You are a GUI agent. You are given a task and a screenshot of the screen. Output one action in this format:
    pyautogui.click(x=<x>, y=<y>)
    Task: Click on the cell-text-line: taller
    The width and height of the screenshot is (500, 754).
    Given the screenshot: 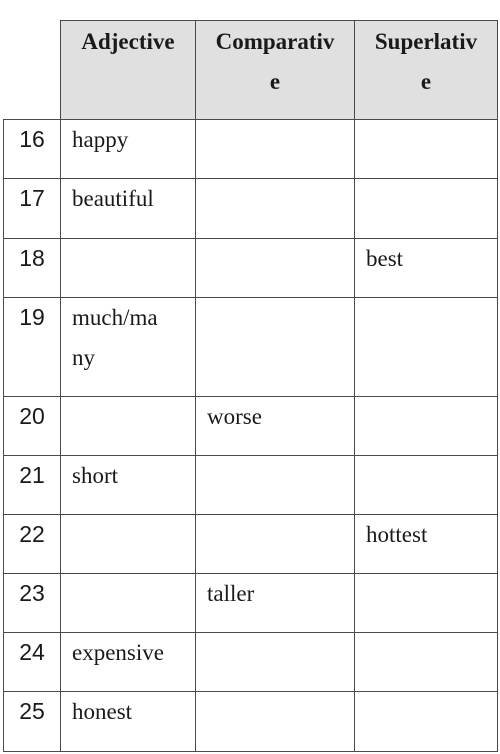 What is the action you would take?
    pyautogui.click(x=231, y=593)
    